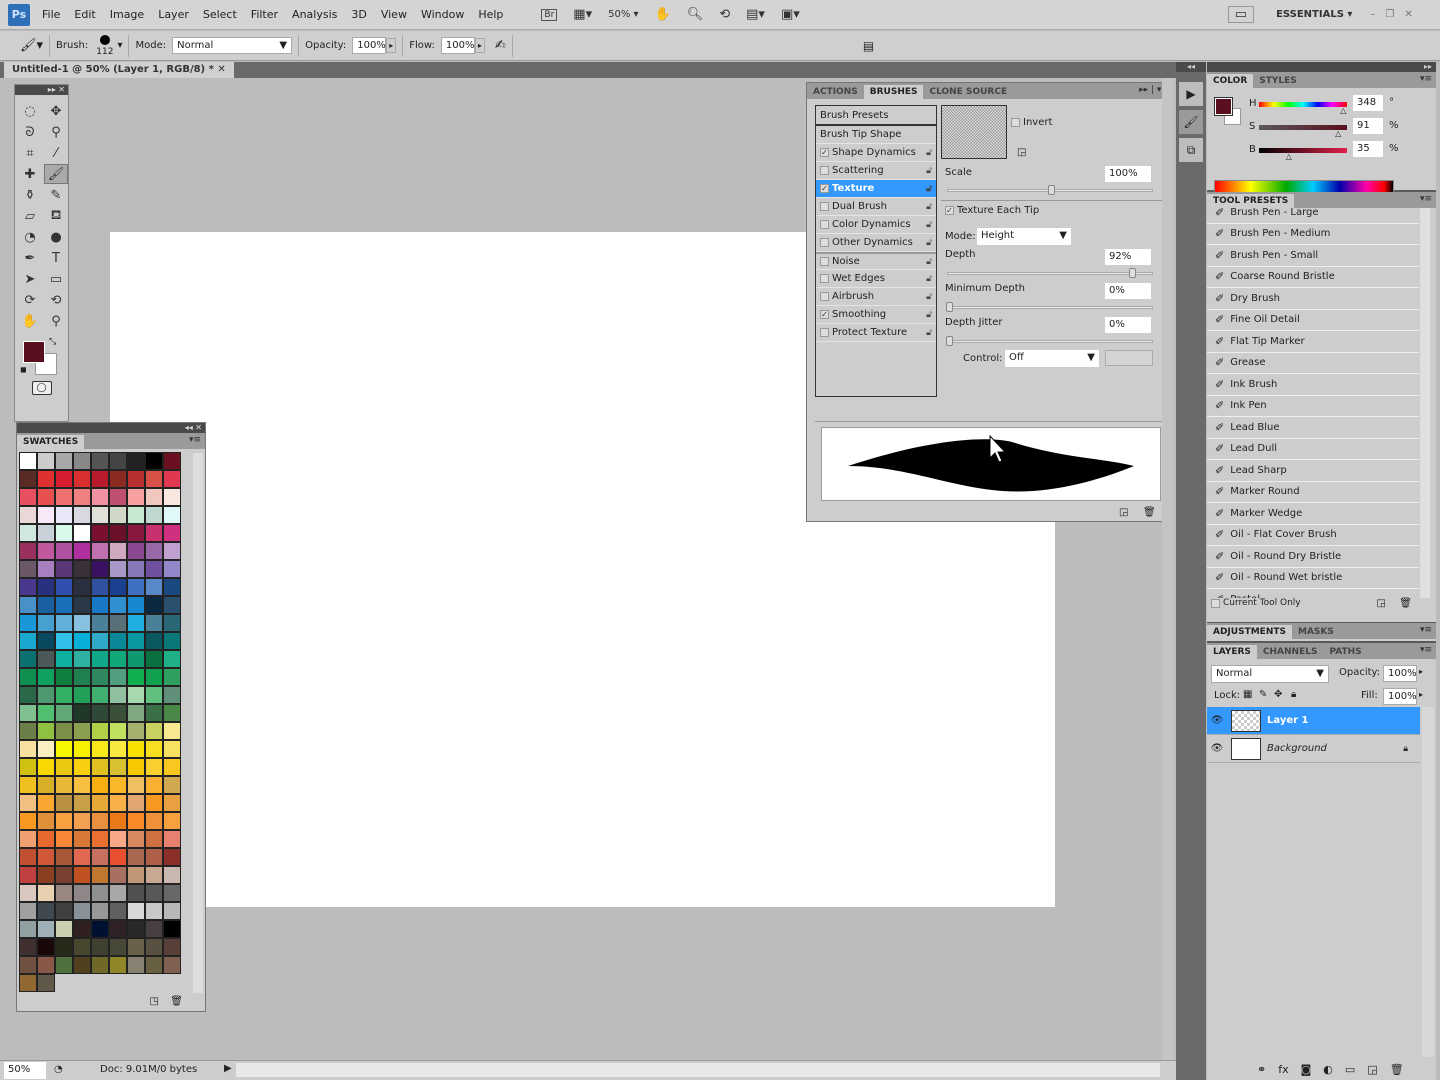 The image size is (1440, 1080). I want to click on texture-mode-select: Height ▼, so click(1024, 236).